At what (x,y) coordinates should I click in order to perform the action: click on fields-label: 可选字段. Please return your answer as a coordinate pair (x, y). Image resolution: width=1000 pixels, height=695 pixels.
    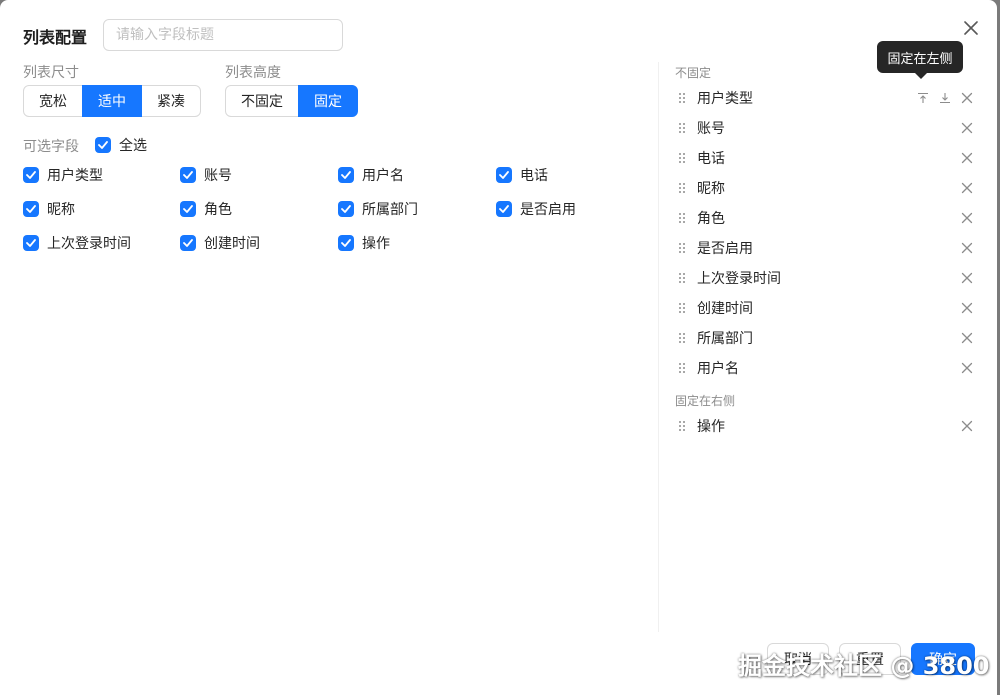
    Looking at the image, I should click on (51, 147).